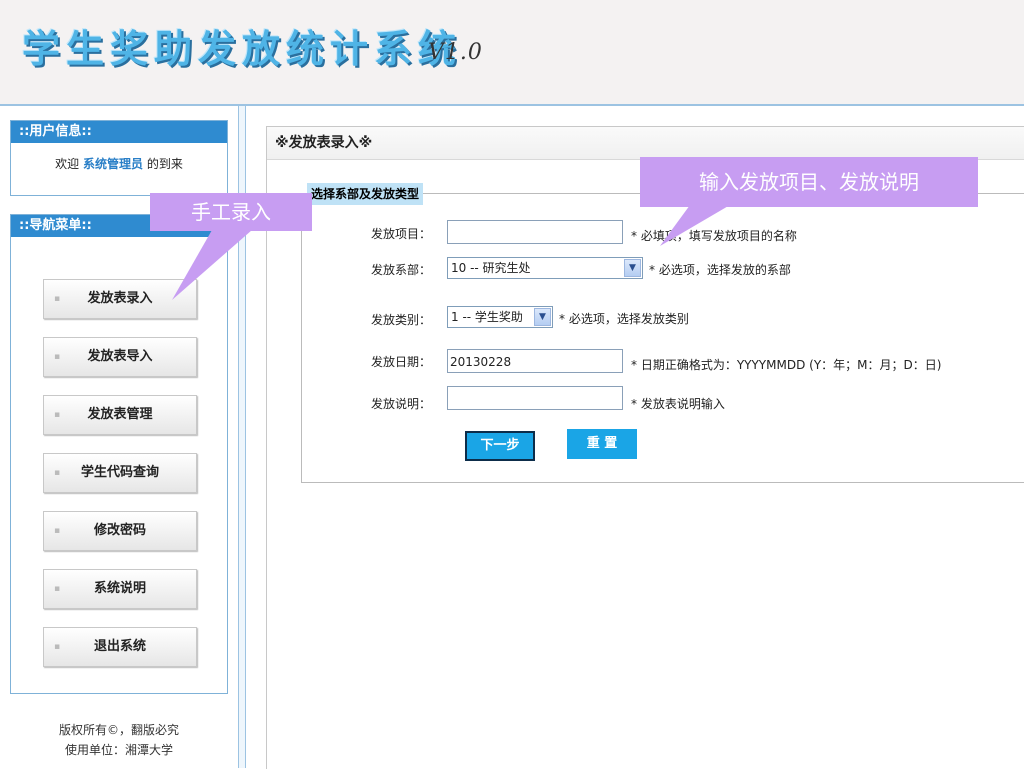  I want to click on manual-entry-callout: 手工录入, so click(231, 212).